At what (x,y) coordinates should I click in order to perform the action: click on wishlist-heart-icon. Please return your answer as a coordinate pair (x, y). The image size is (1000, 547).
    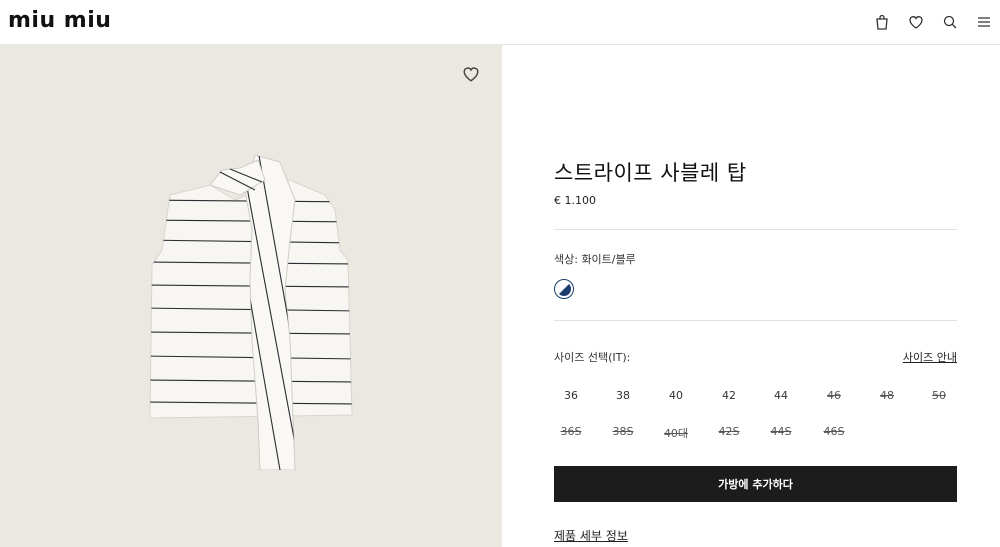
    Looking at the image, I should click on (472, 75).